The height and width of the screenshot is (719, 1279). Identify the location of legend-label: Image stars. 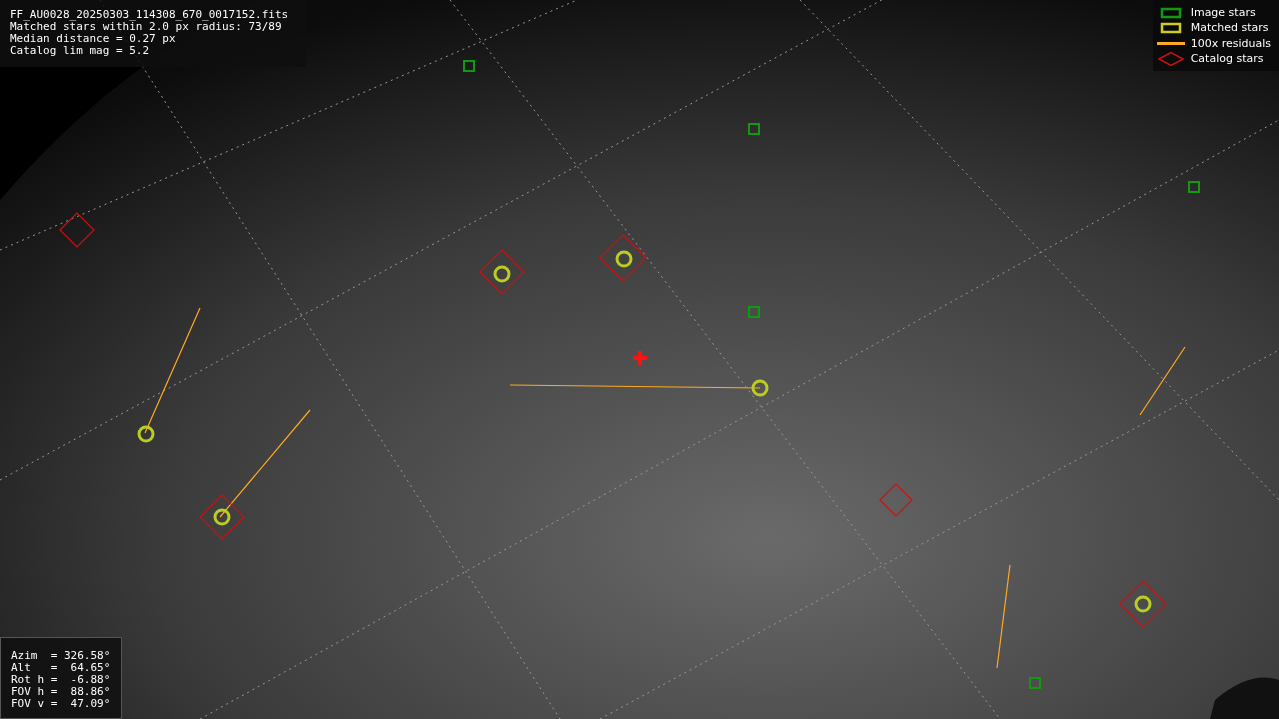
(1223, 12).